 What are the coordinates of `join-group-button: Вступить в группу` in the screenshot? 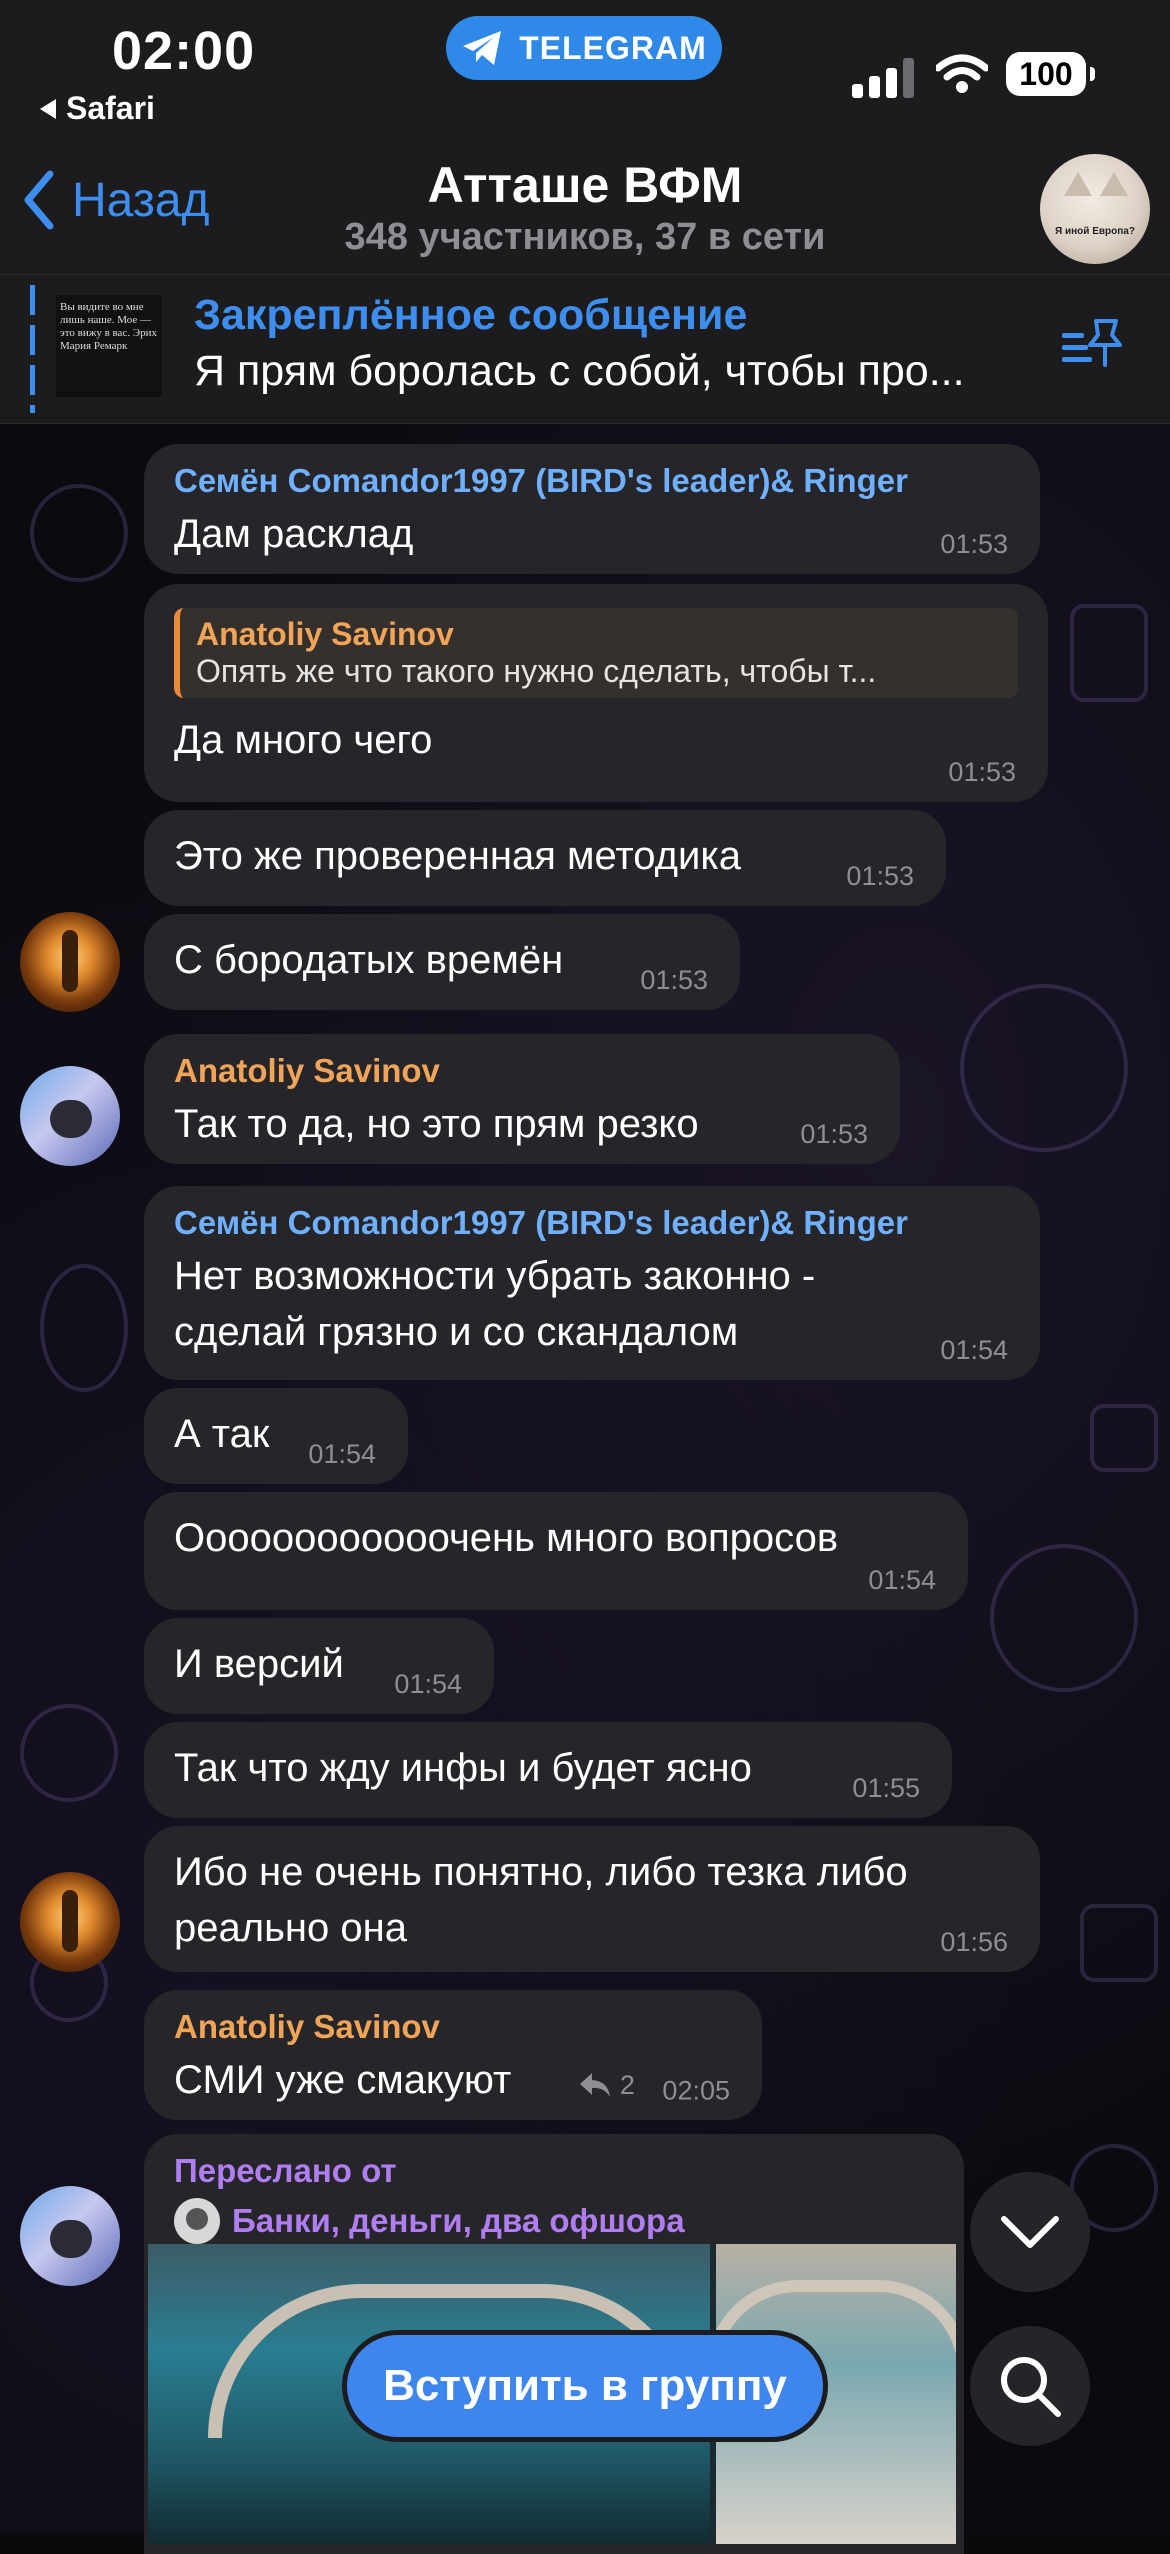 It's located at (585, 2386).